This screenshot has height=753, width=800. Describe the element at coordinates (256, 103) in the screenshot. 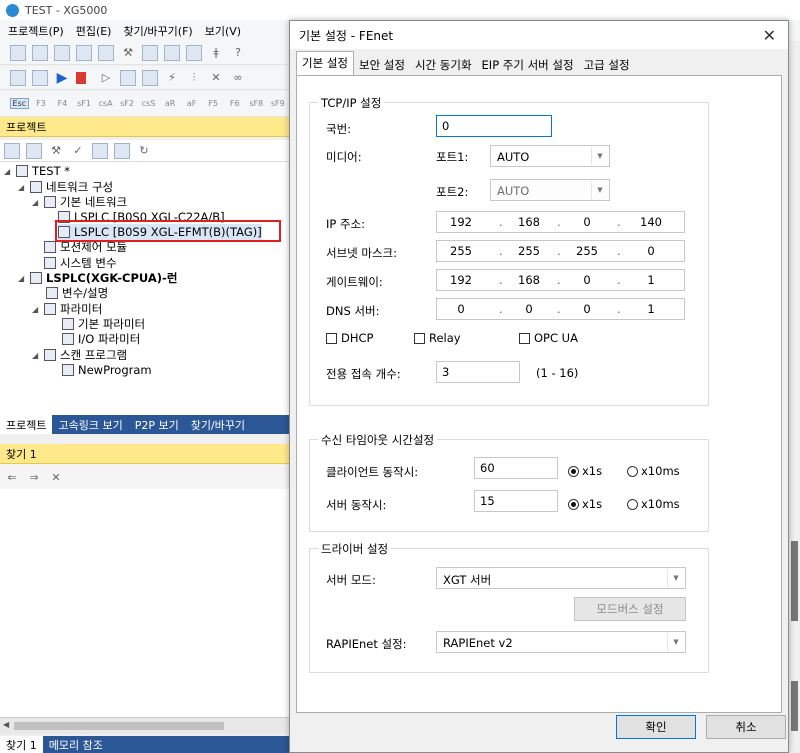

I see `fkey-sf8: sF8` at that location.